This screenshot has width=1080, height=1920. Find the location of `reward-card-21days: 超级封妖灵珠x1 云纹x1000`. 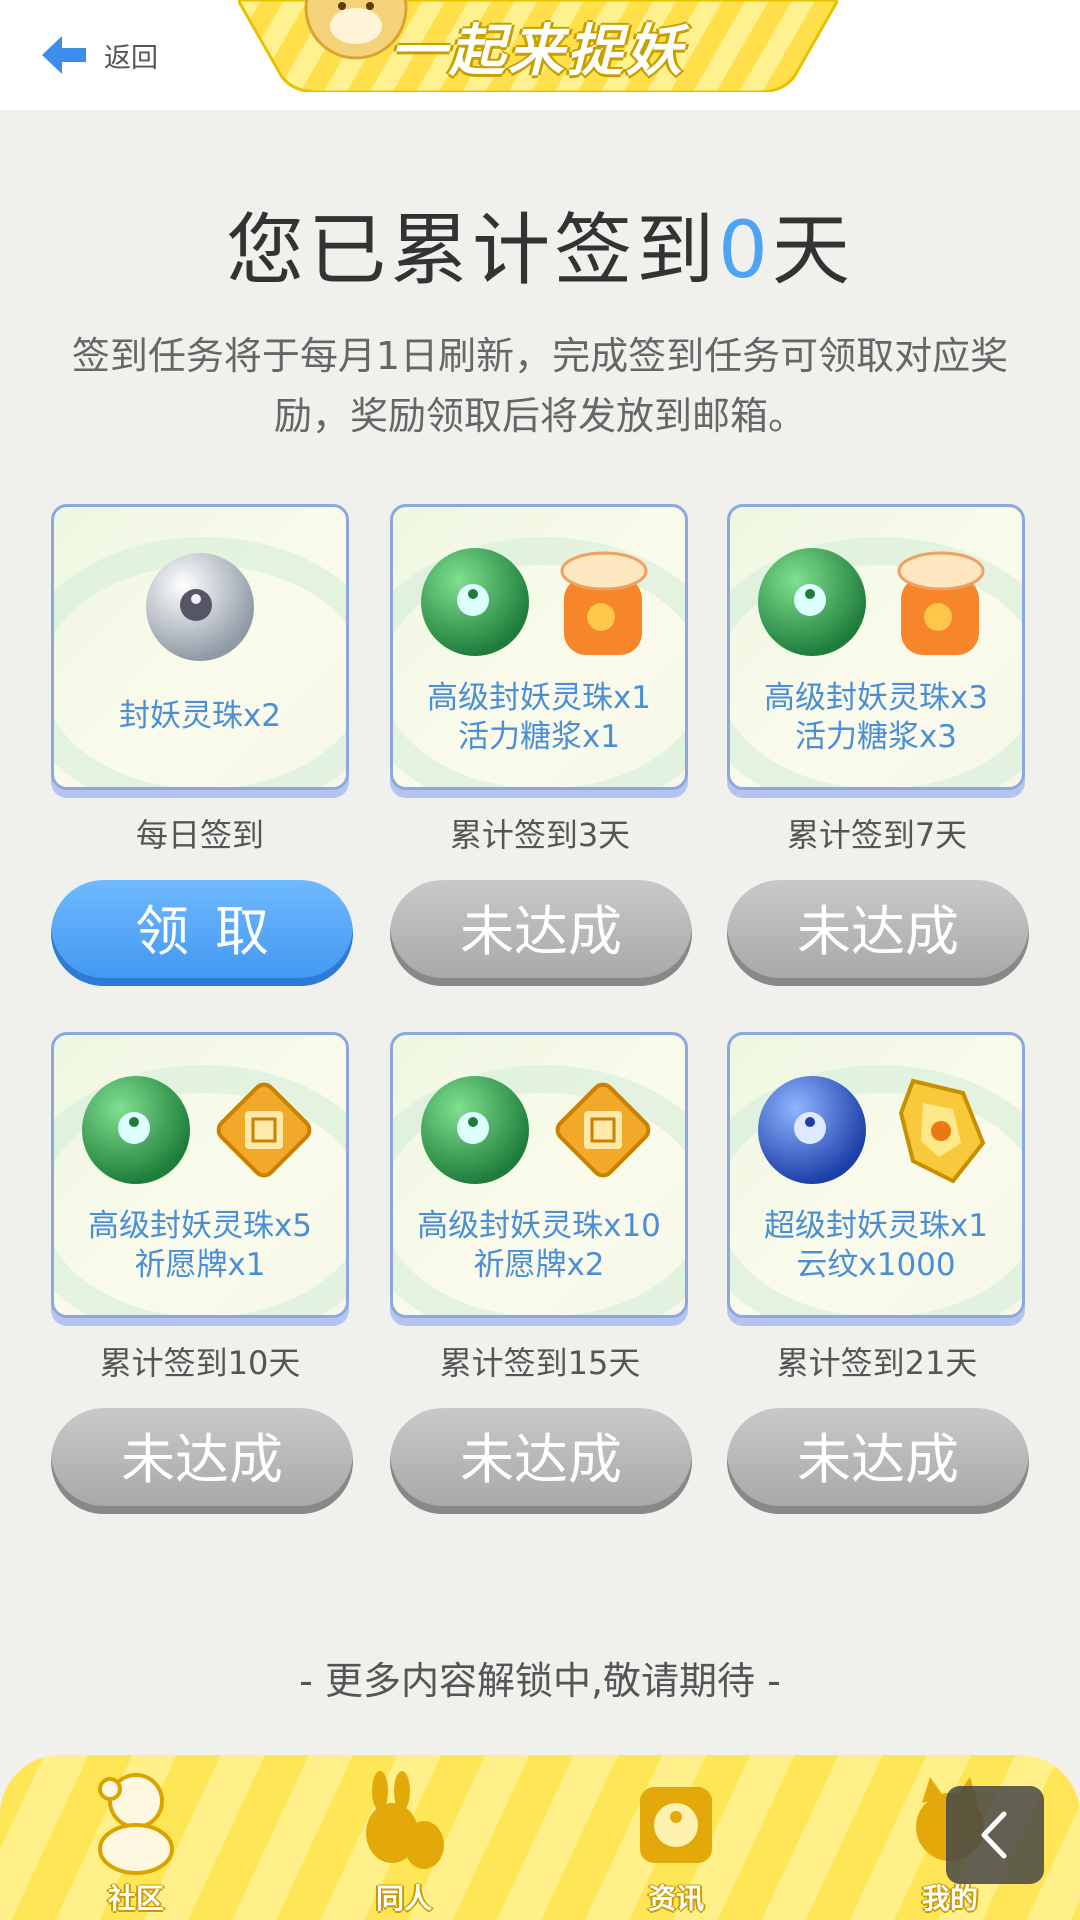

reward-card-21days: 超级封妖灵珠x1 云纹x1000 is located at coordinates (876, 1175).